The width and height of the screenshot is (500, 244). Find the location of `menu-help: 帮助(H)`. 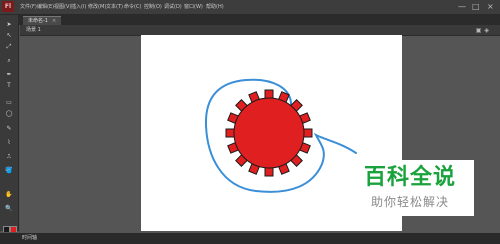

menu-help: 帮助(H) is located at coordinates (215, 7).